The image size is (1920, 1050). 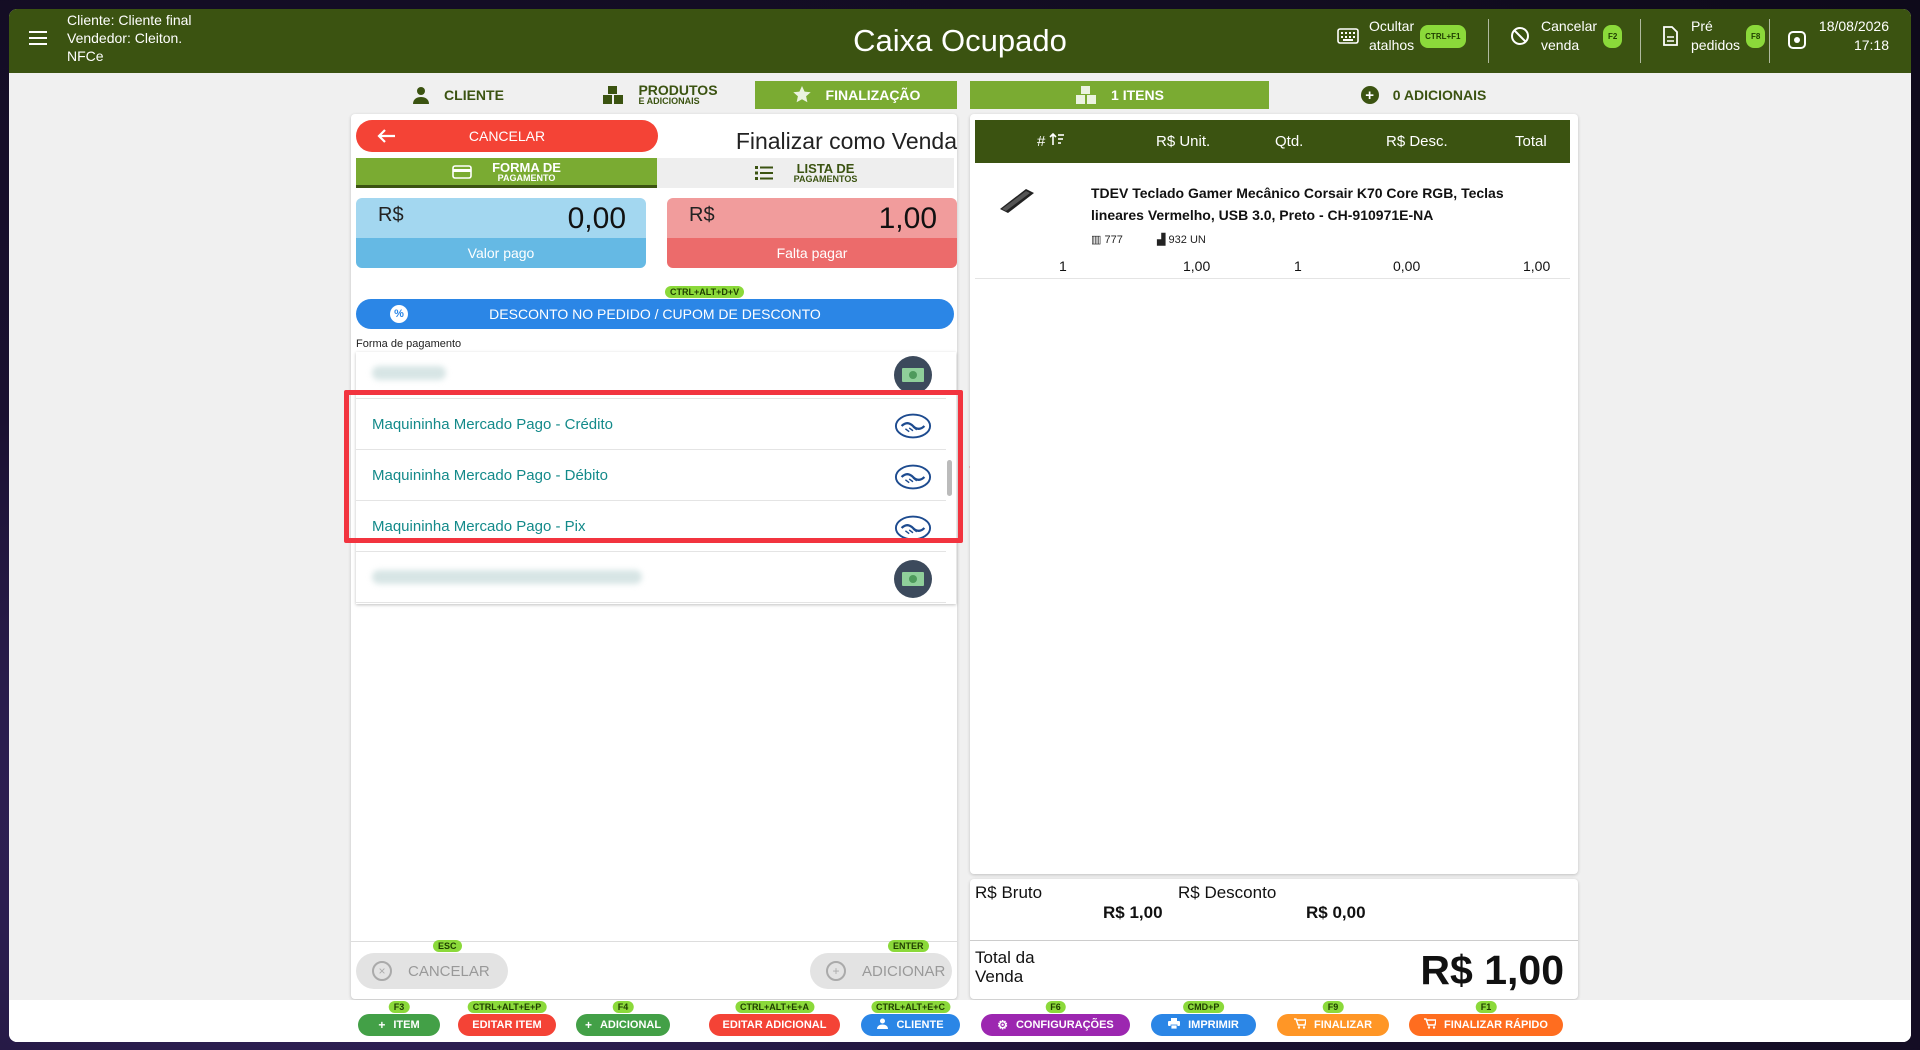 I want to click on client-button: CTRL+ALT+E+C CLIENTE, so click(x=910, y=1018).